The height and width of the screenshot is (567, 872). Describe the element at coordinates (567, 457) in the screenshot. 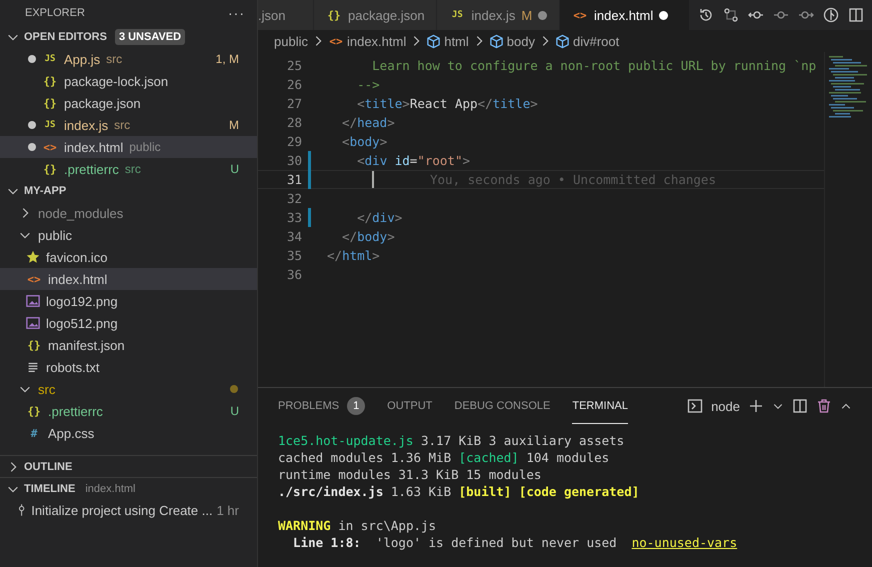

I see `terminal-text: 104 modules` at that location.